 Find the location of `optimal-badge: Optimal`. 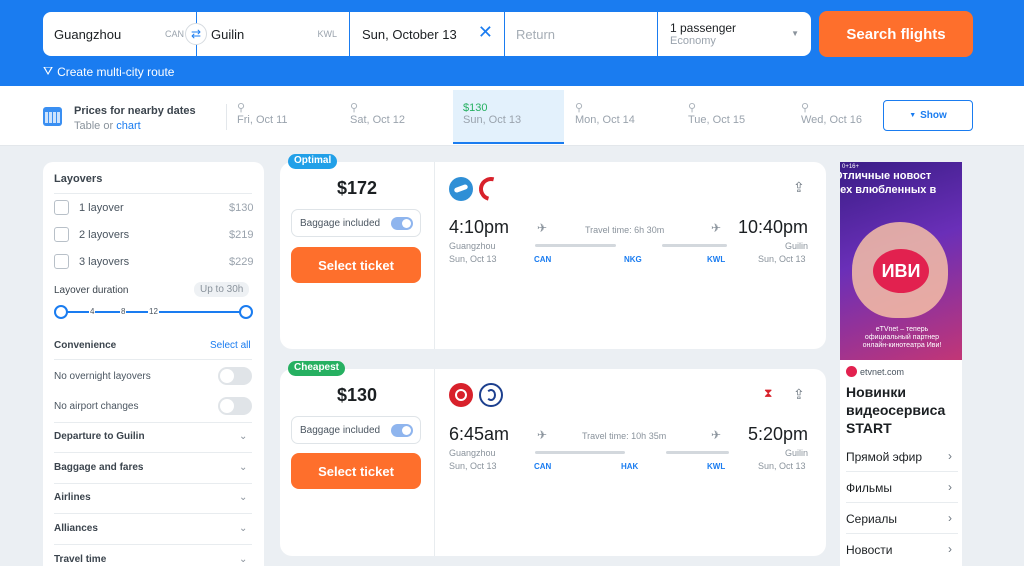

optimal-badge: Optimal is located at coordinates (313, 161).